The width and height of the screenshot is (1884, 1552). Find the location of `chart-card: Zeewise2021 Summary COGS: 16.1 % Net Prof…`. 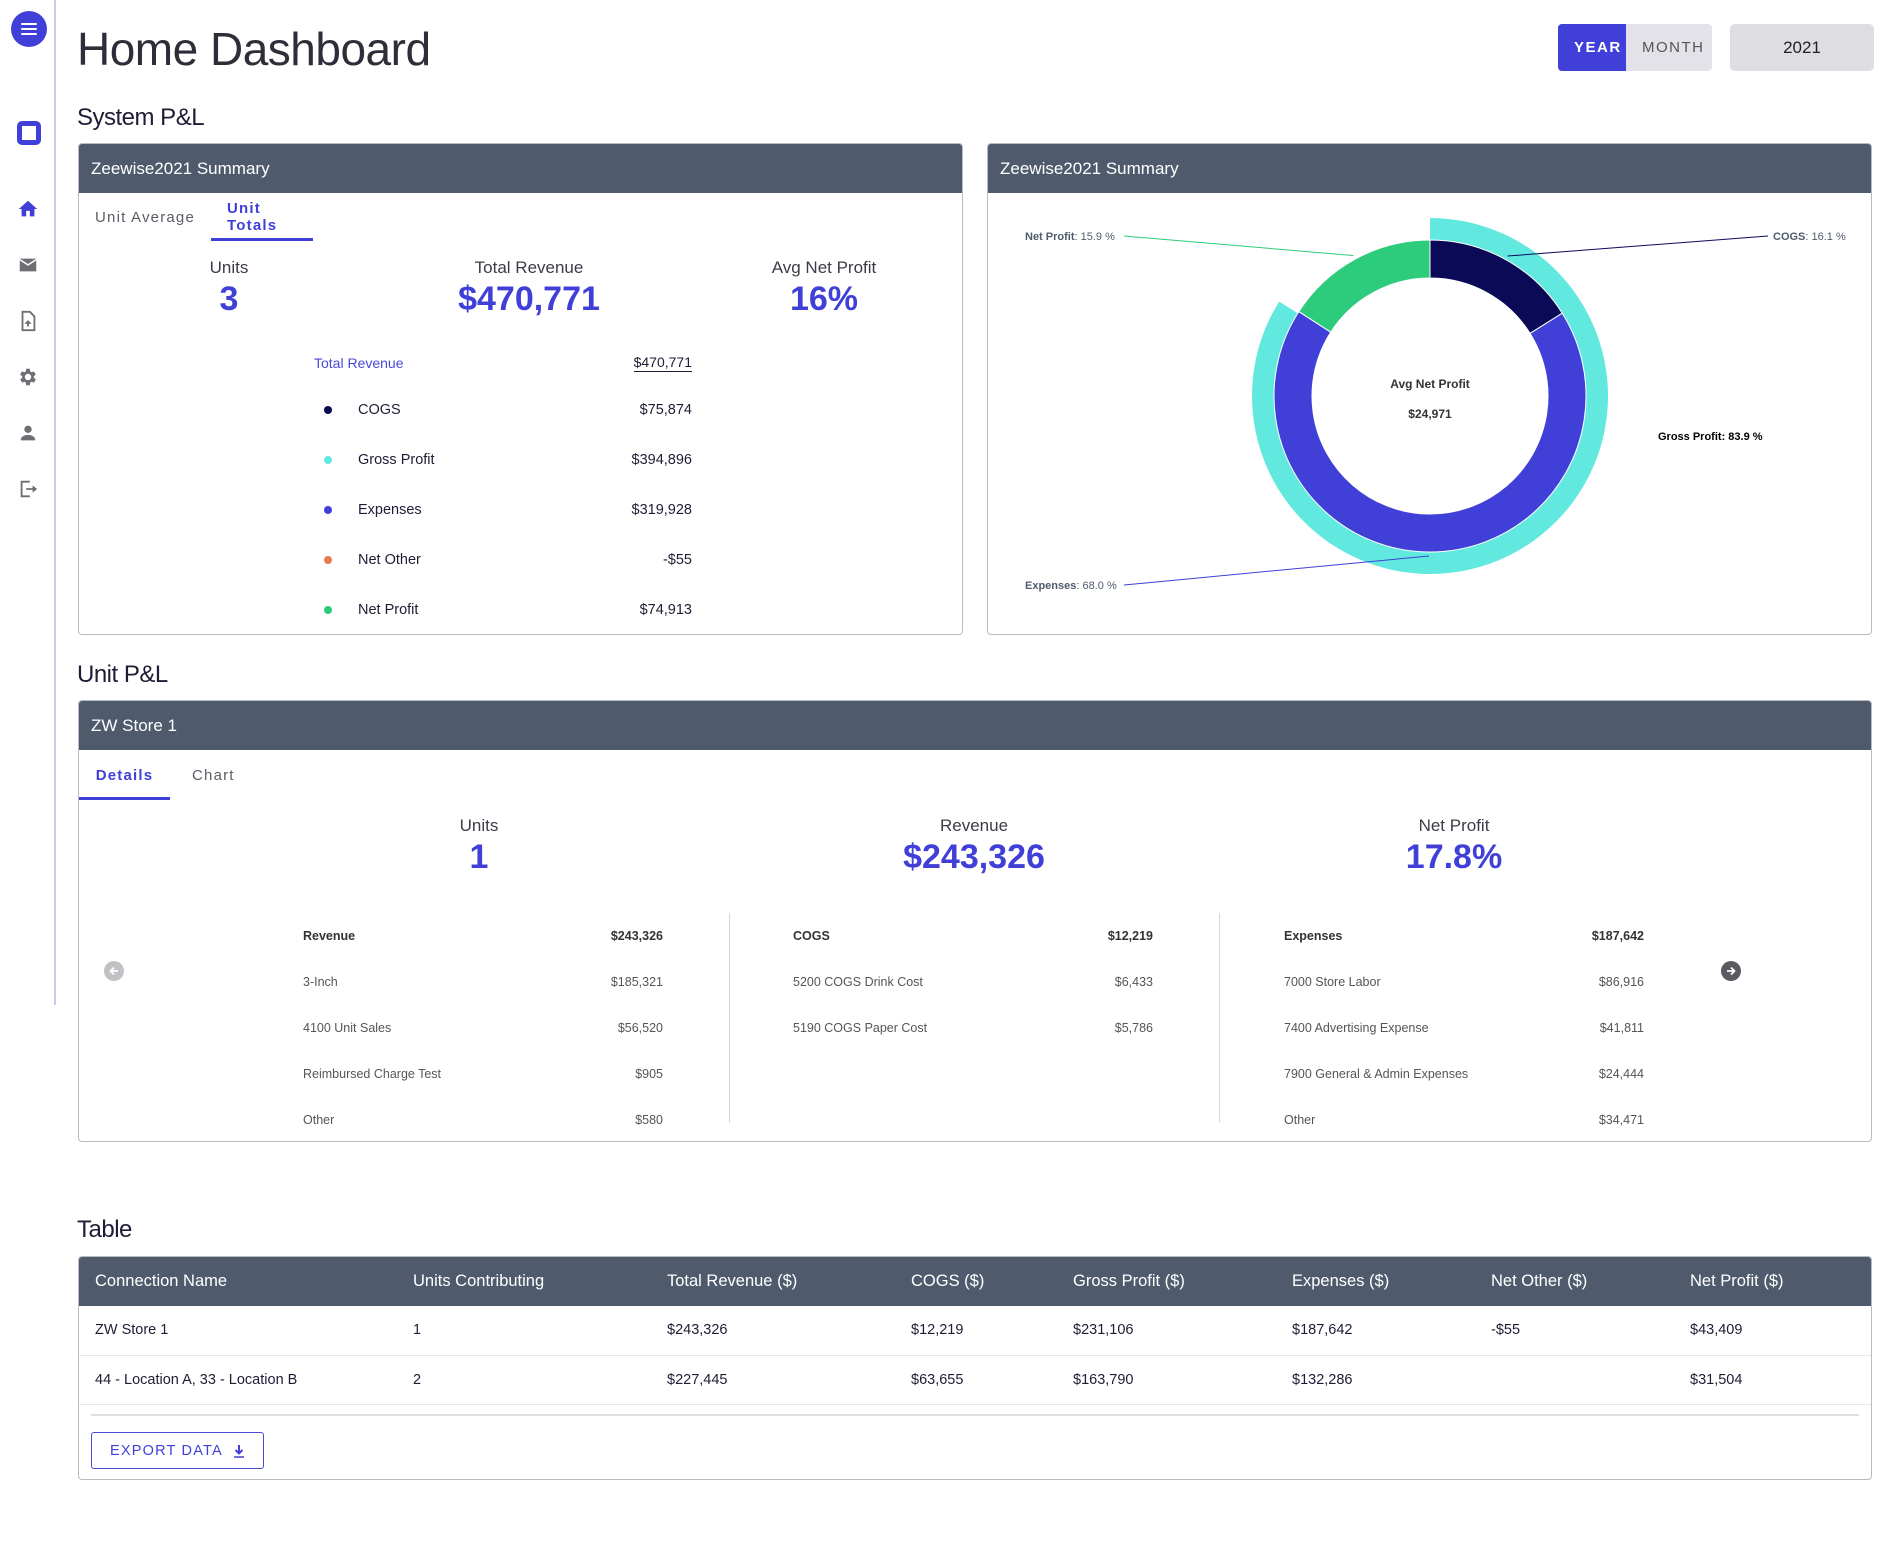

chart-card: Zeewise2021 Summary COGS: 16.1 % Net Prof… is located at coordinates (1429, 389).